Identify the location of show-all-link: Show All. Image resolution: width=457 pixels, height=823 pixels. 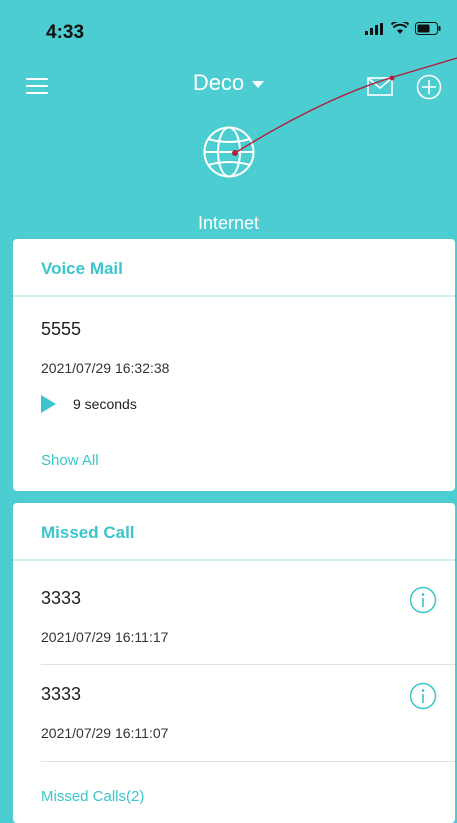
(70, 460).